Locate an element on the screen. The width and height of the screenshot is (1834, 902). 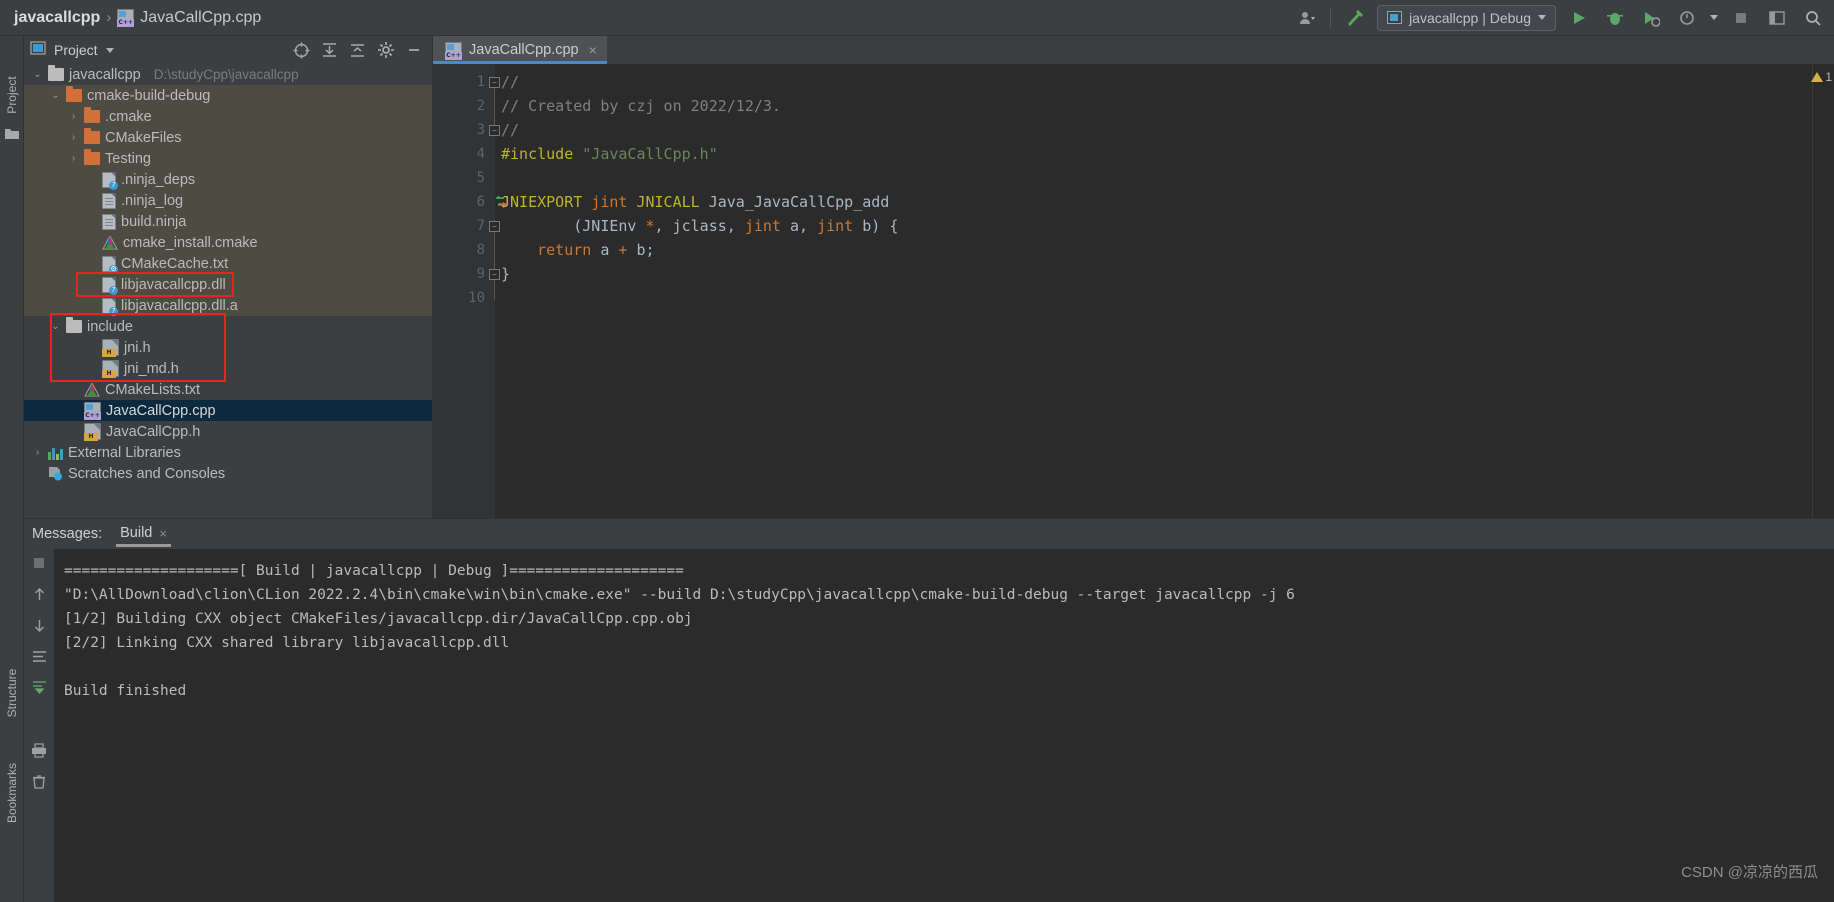
tree-row-ninja-deps: ›?.ninja_deps is located at coordinates (228, 179).